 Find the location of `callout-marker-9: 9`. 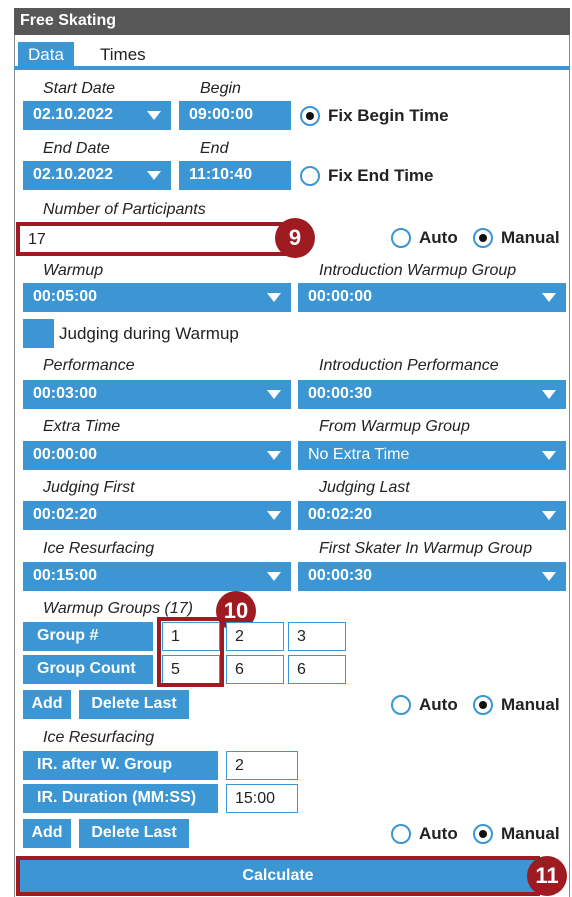

callout-marker-9: 9 is located at coordinates (295, 238).